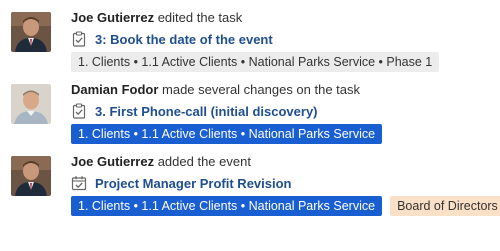 This screenshot has width=500, height=251. What do you see at coordinates (79, 183) in the screenshot?
I see `calendar-check-icon` at bounding box center [79, 183].